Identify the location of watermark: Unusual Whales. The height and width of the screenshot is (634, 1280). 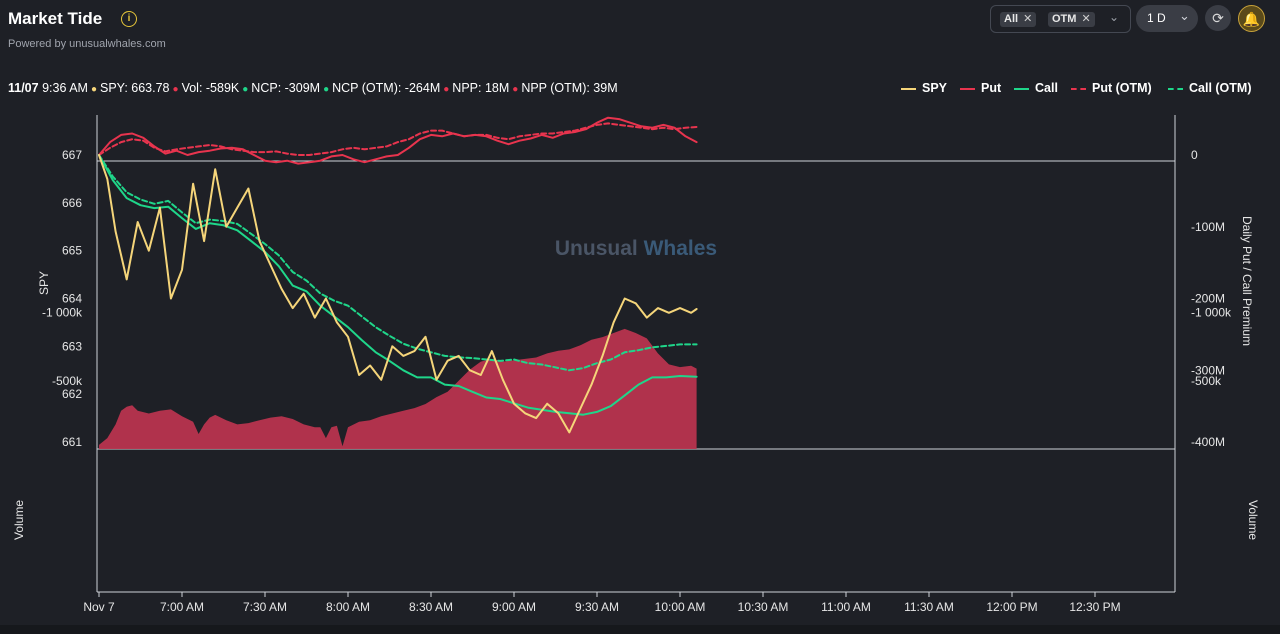
(636, 248).